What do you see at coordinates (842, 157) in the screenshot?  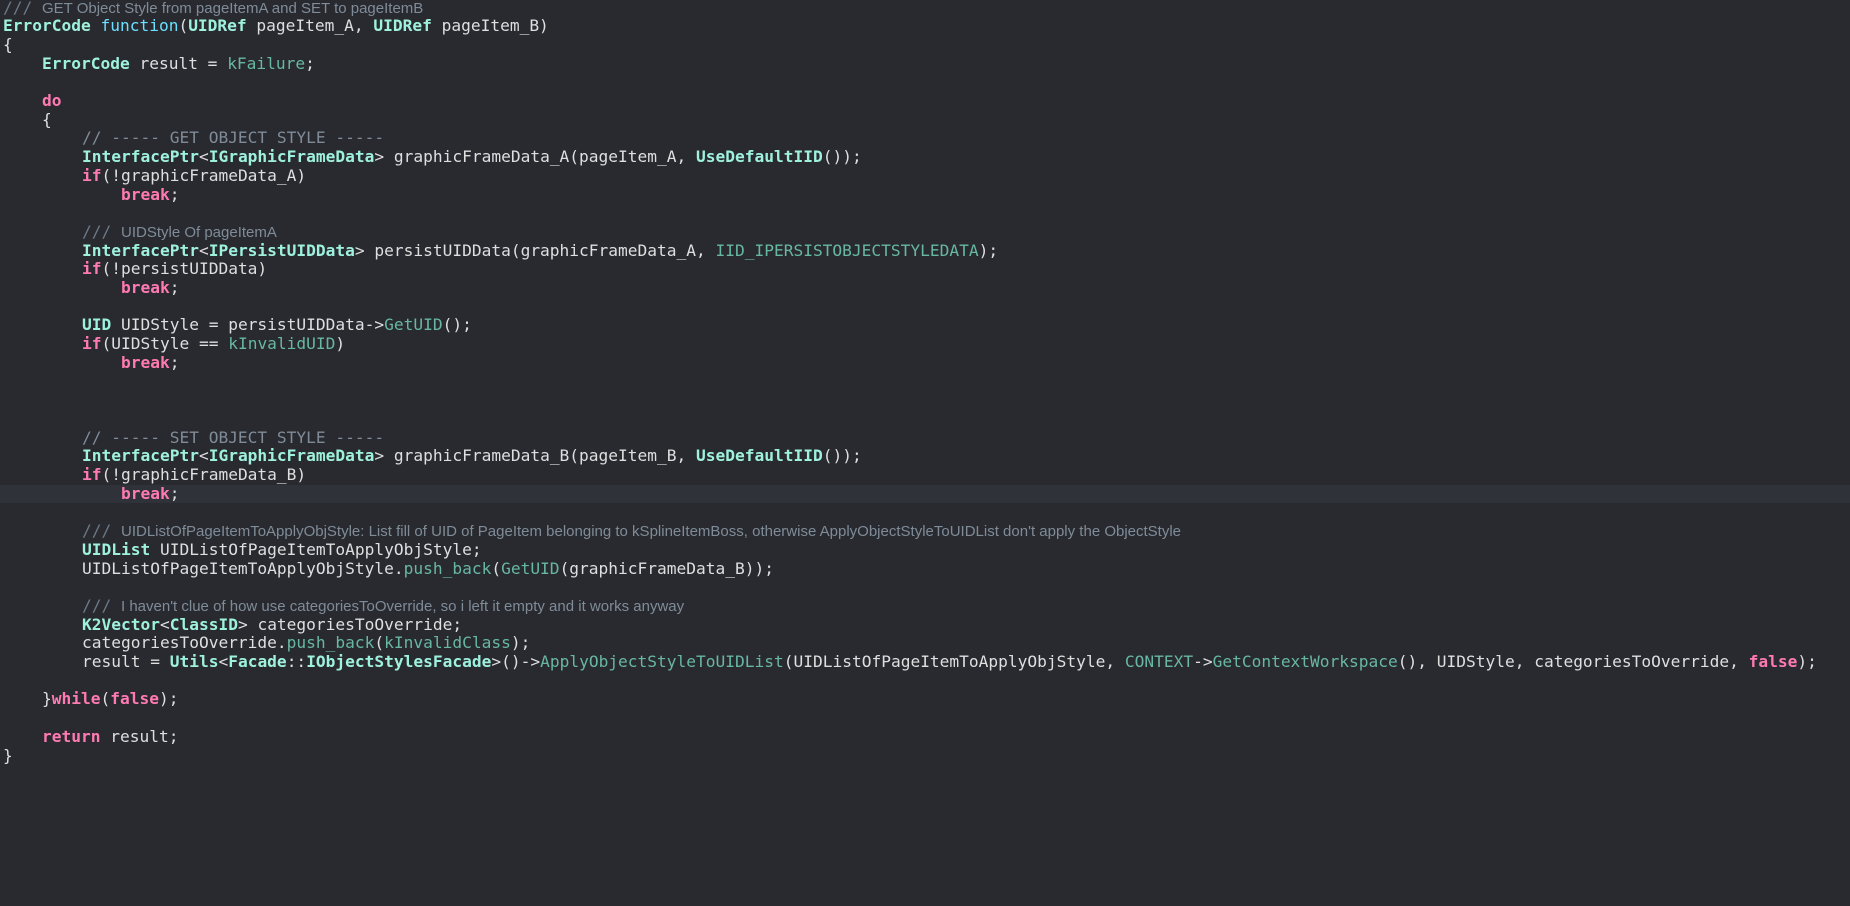 I see `code-token: ());` at bounding box center [842, 157].